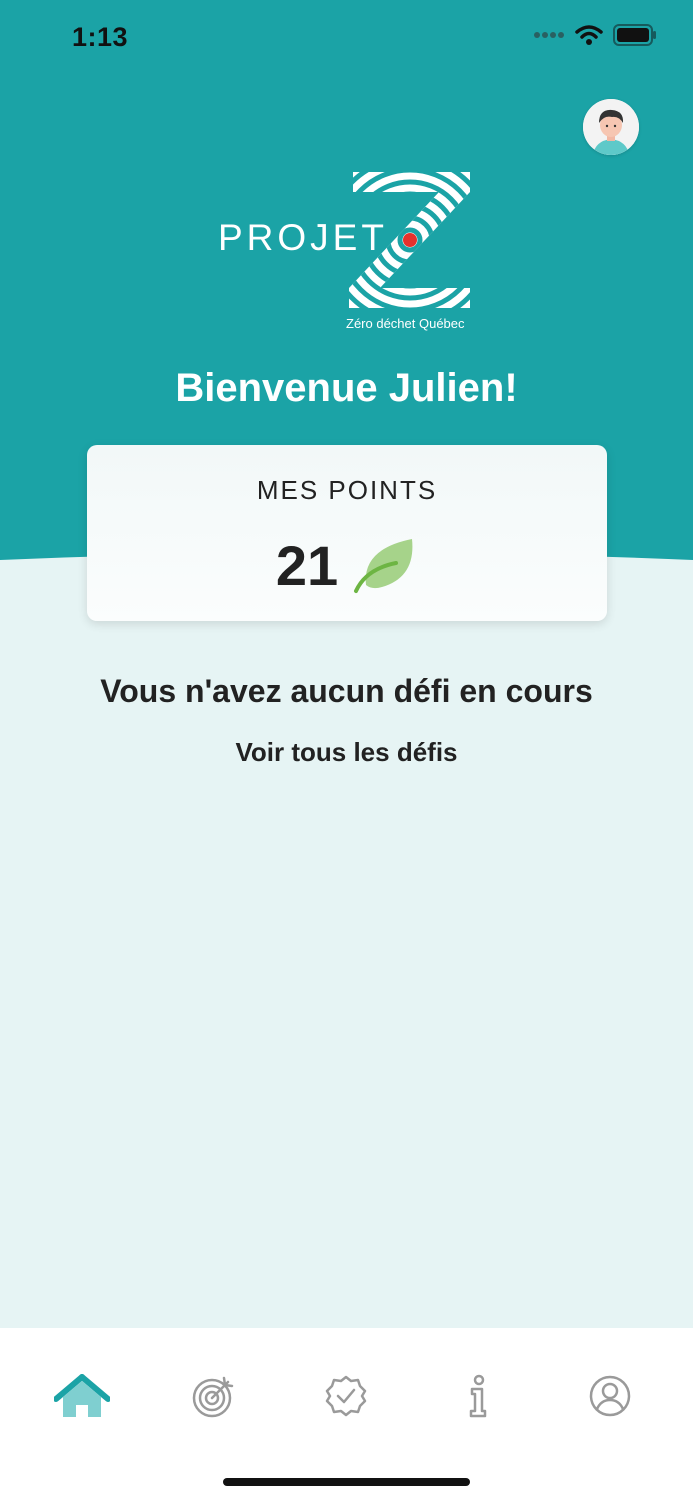  Describe the element at coordinates (589, 35) in the screenshot. I see `wifi-icon` at that location.